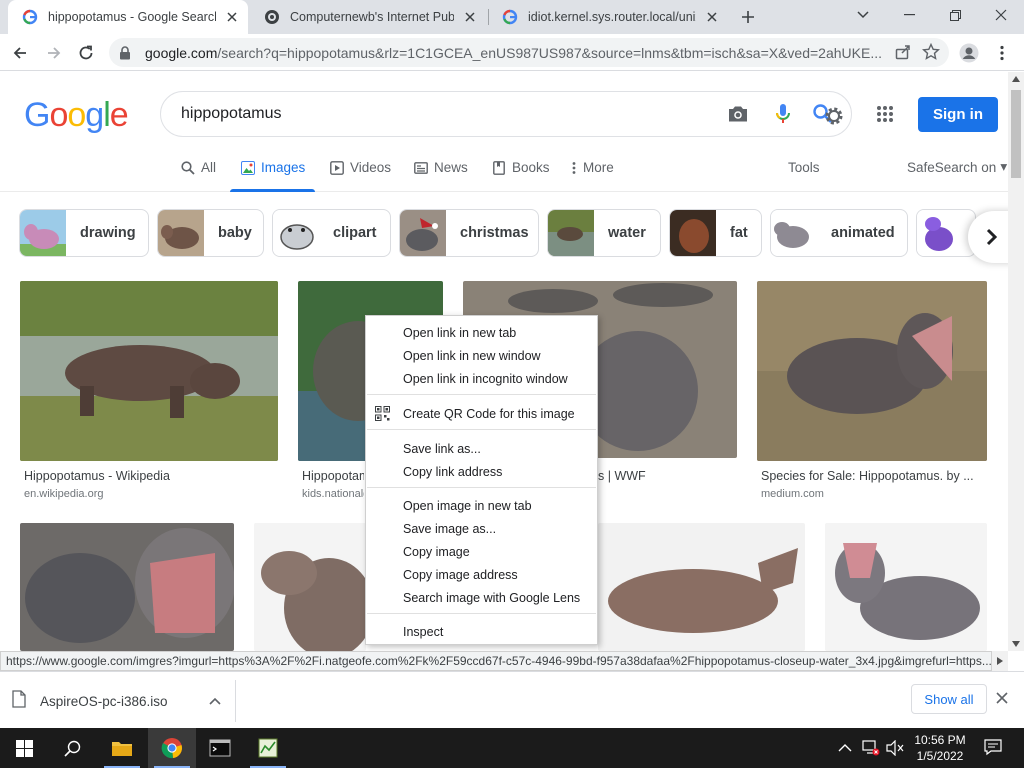  I want to click on result-title: Hippopotamus, so click(333, 476).